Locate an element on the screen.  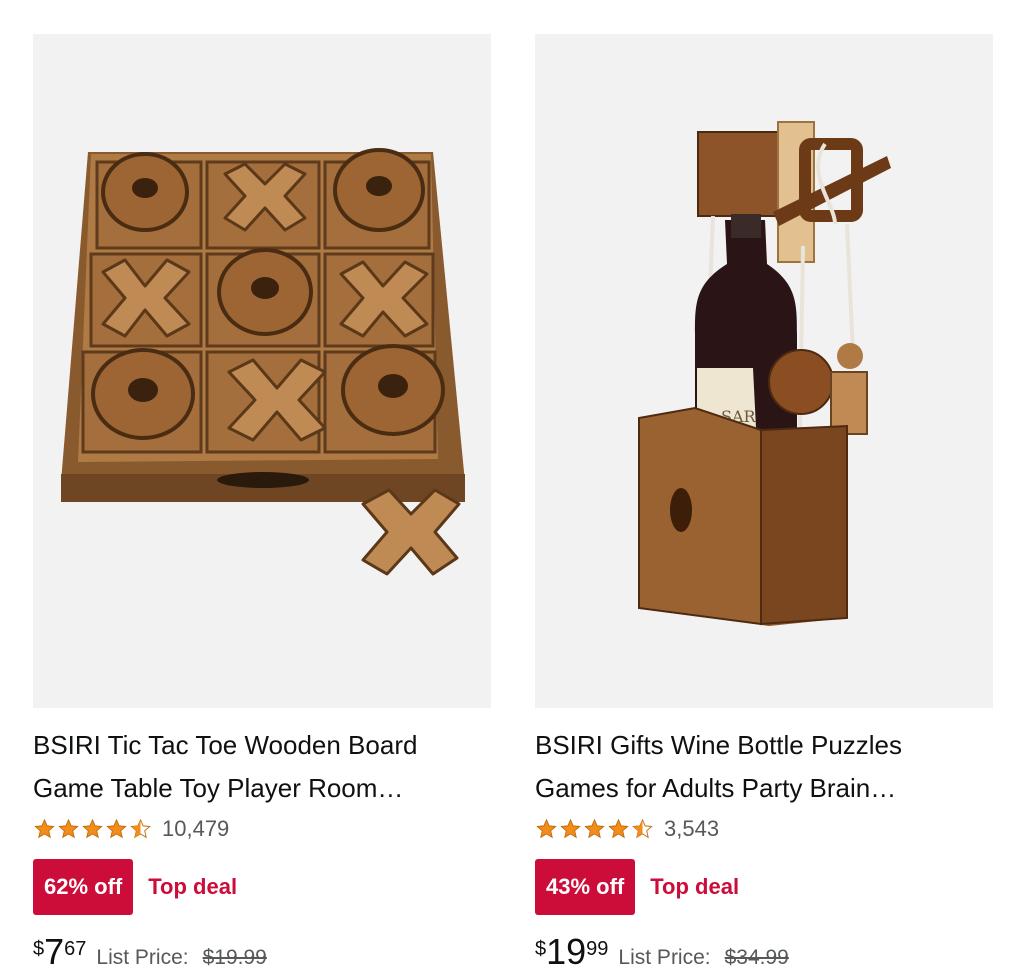
price-whole: 7 is located at coordinates (54, 951).